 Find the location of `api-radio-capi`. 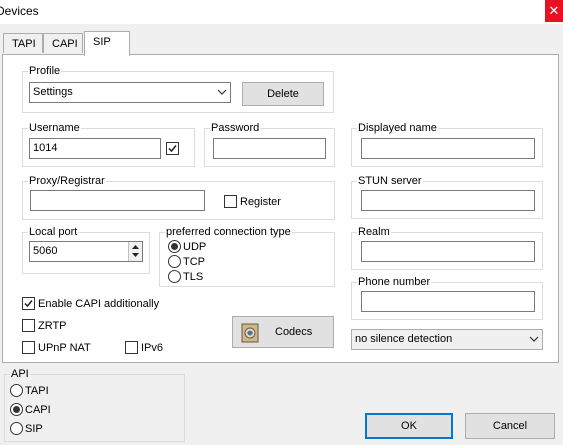

api-radio-capi is located at coordinates (16, 409).